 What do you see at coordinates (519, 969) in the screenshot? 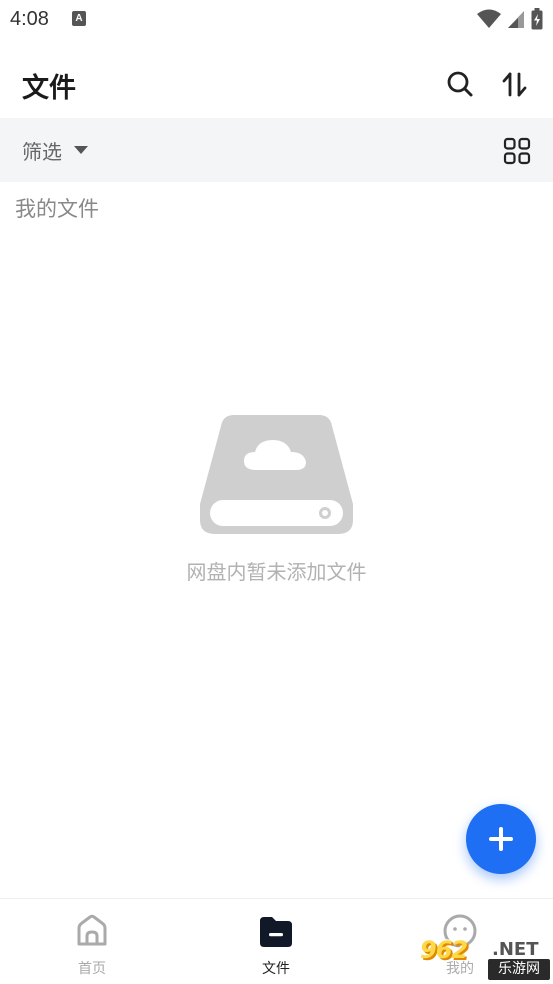
I see `watermark-caption: 乐游网` at bounding box center [519, 969].